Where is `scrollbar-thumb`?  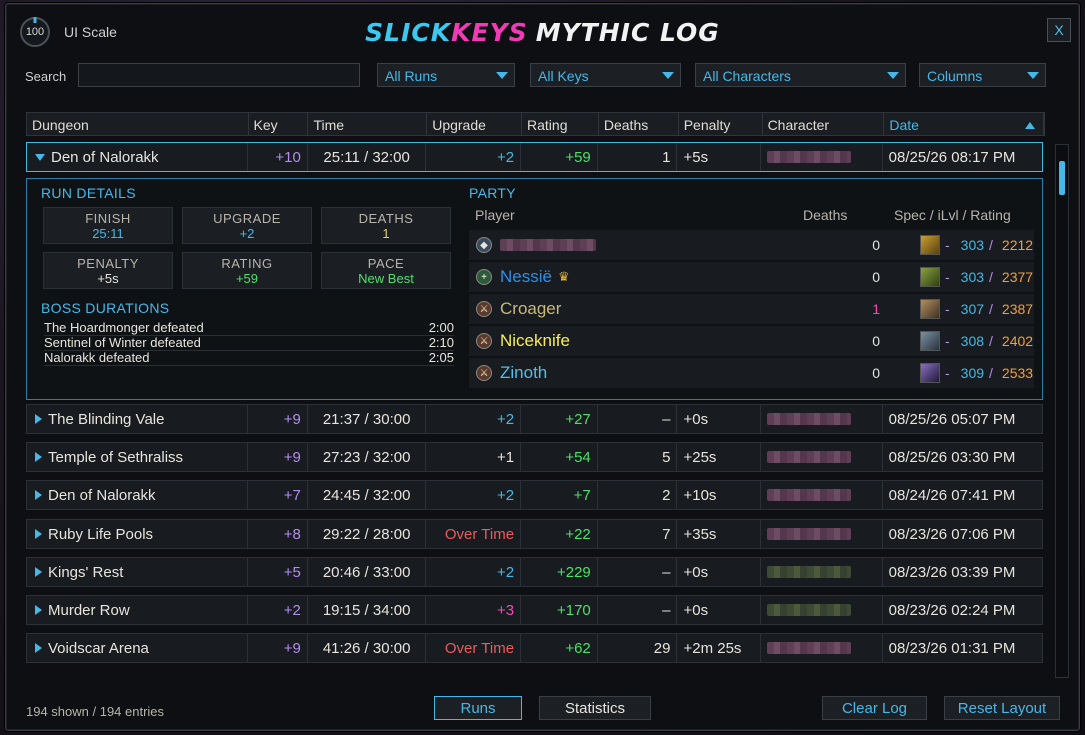
scrollbar-thumb is located at coordinates (1062, 178).